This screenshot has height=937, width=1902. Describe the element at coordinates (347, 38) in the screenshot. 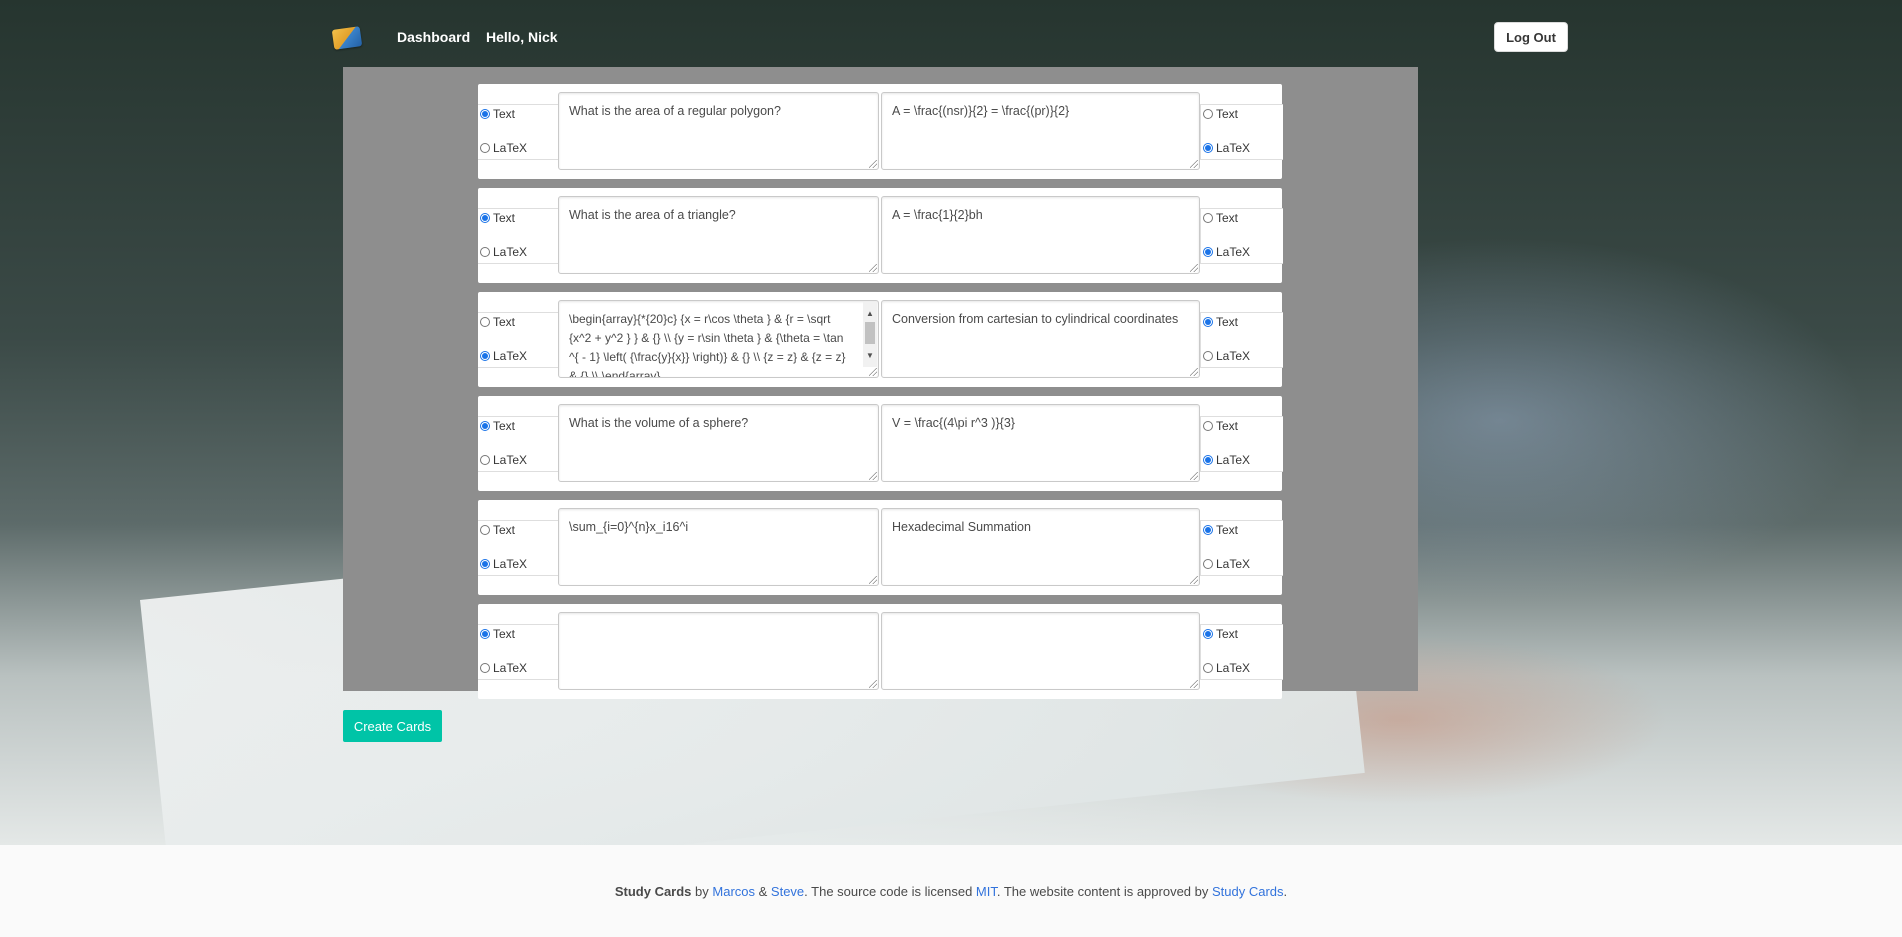

I see `study-cards-logo-icon` at that location.